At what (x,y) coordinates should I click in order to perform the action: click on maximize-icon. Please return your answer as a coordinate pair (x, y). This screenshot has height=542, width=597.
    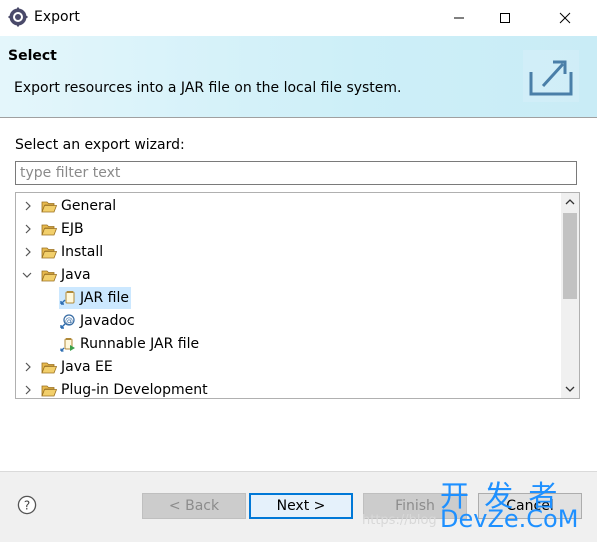
    Looking at the image, I should click on (505, 18).